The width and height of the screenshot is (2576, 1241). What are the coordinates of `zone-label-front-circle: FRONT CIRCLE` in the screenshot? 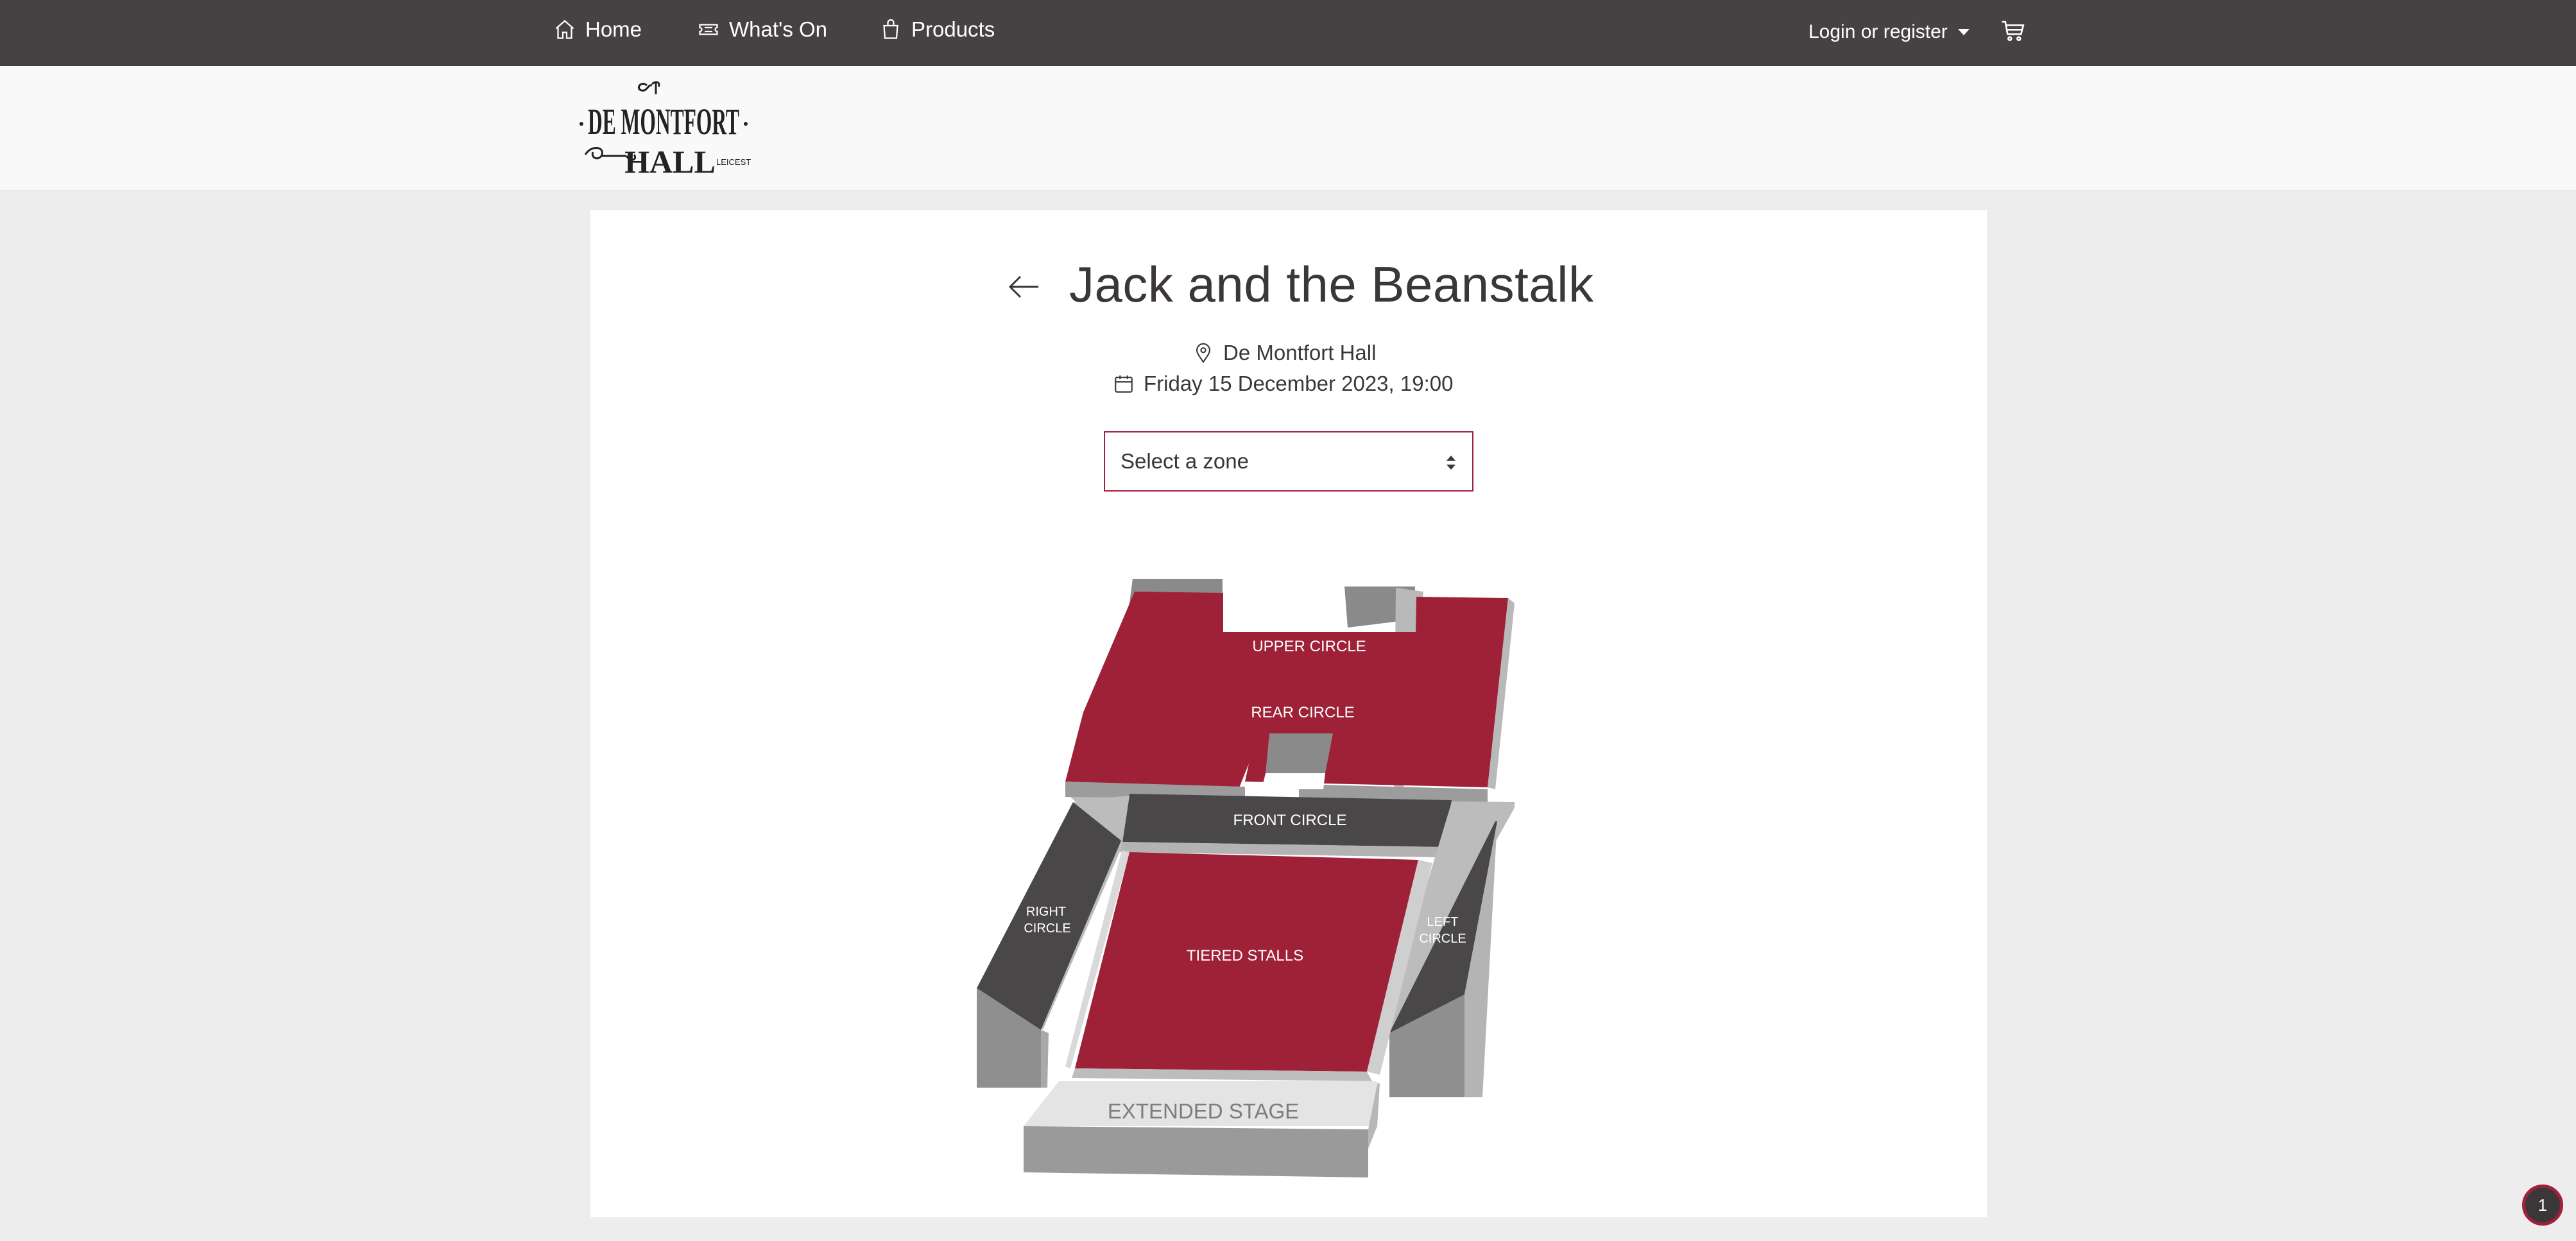 It's located at (1290, 820).